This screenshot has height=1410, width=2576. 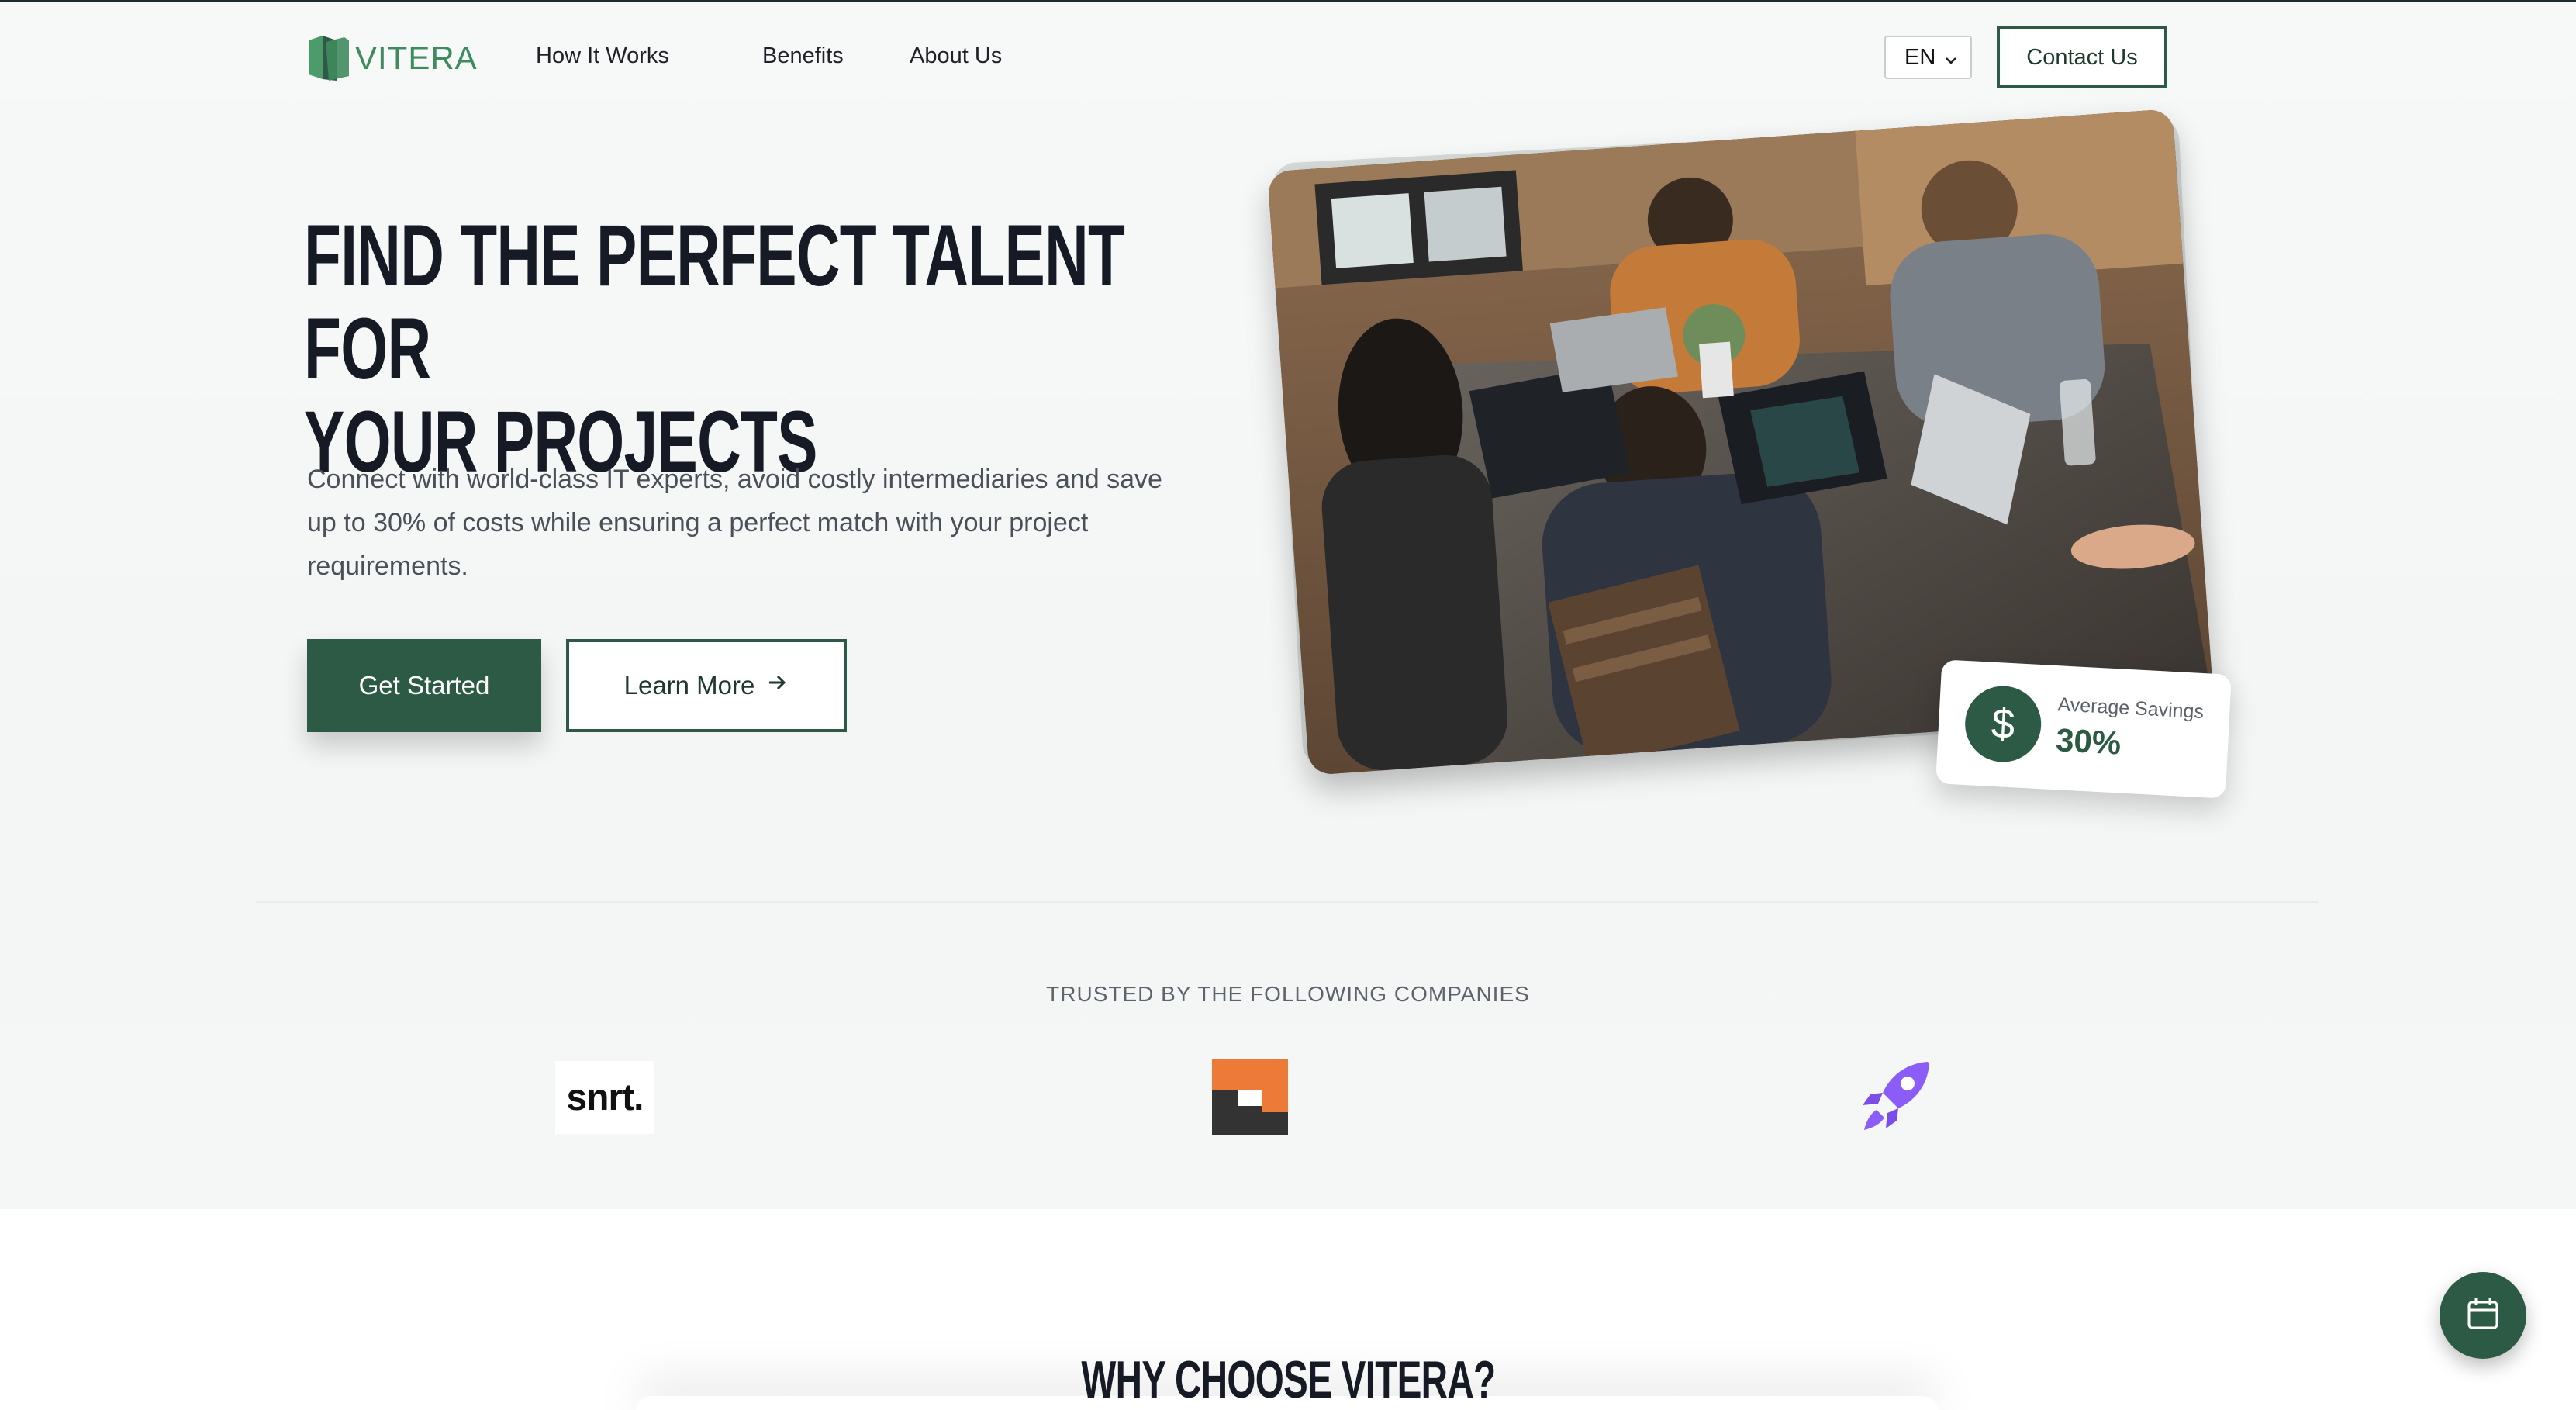 I want to click on learn-more-button: Learn More, so click(x=706, y=685).